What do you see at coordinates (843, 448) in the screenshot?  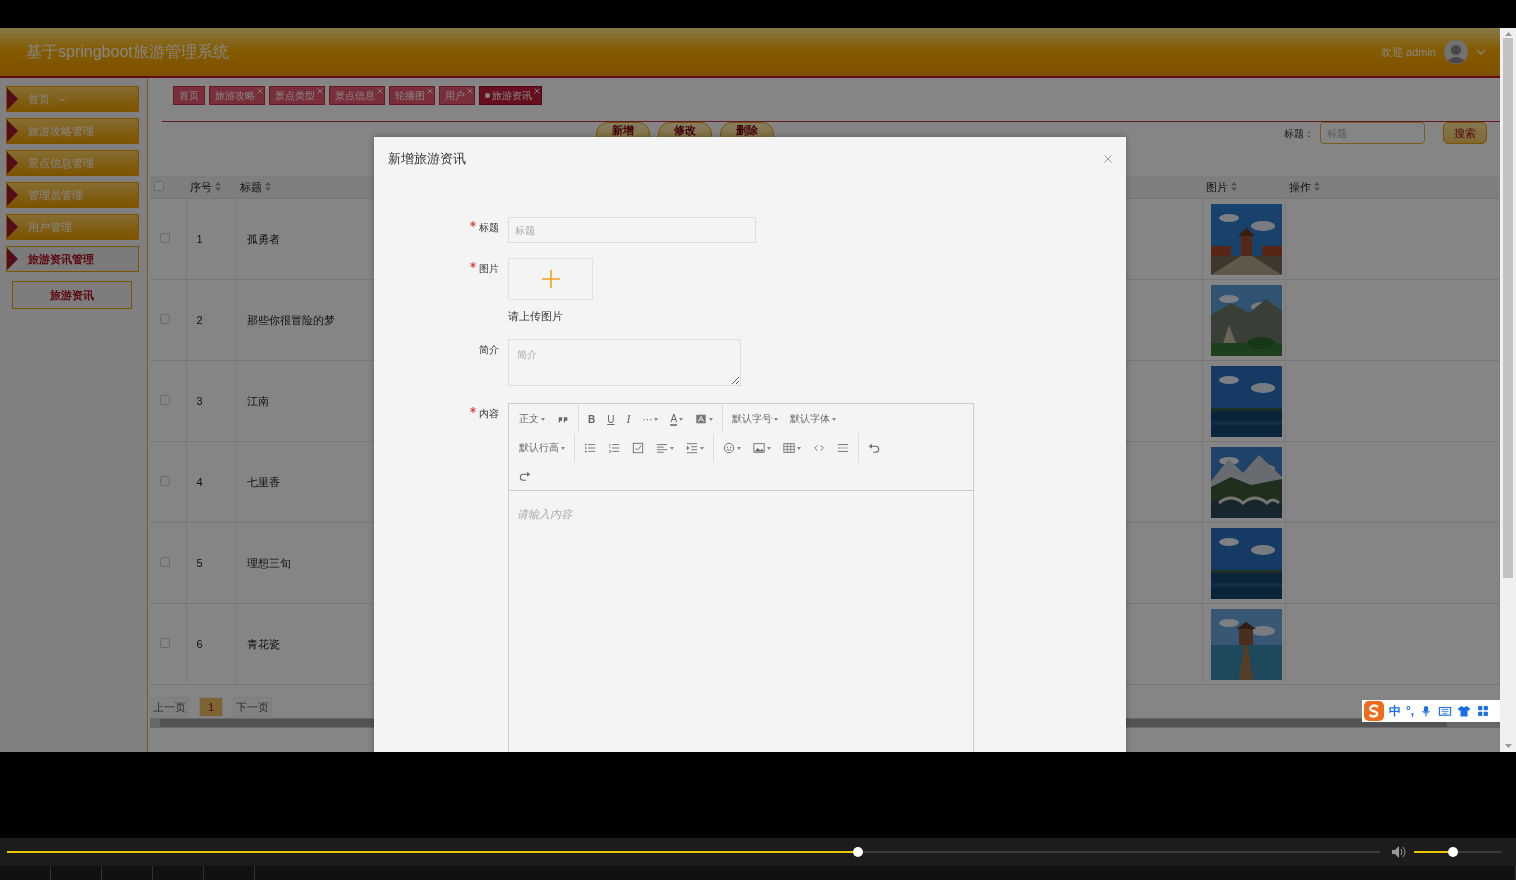 I see `hr-icon` at bounding box center [843, 448].